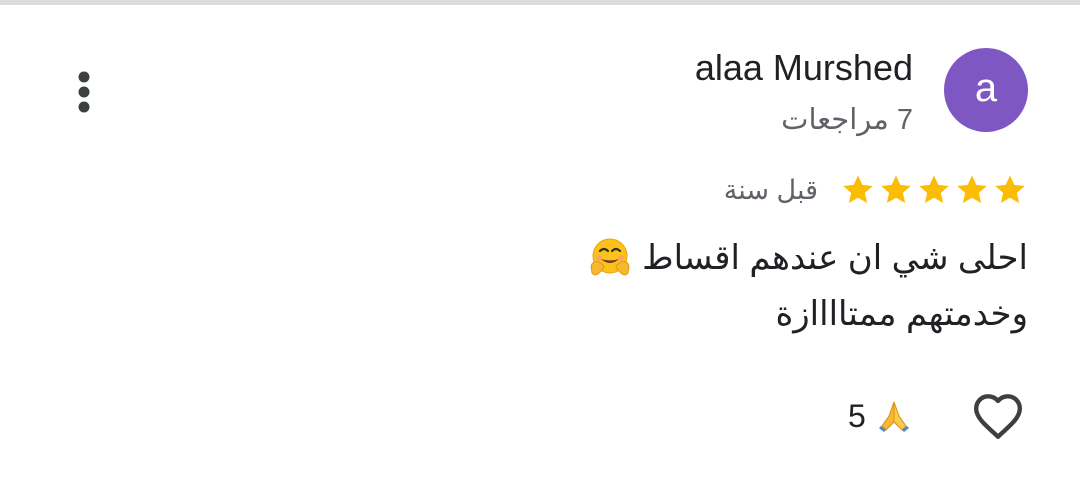  I want to click on review-text: احلى شي ان عندهم اقساط وخدمتهم ممتاااازة, so click(748, 286).